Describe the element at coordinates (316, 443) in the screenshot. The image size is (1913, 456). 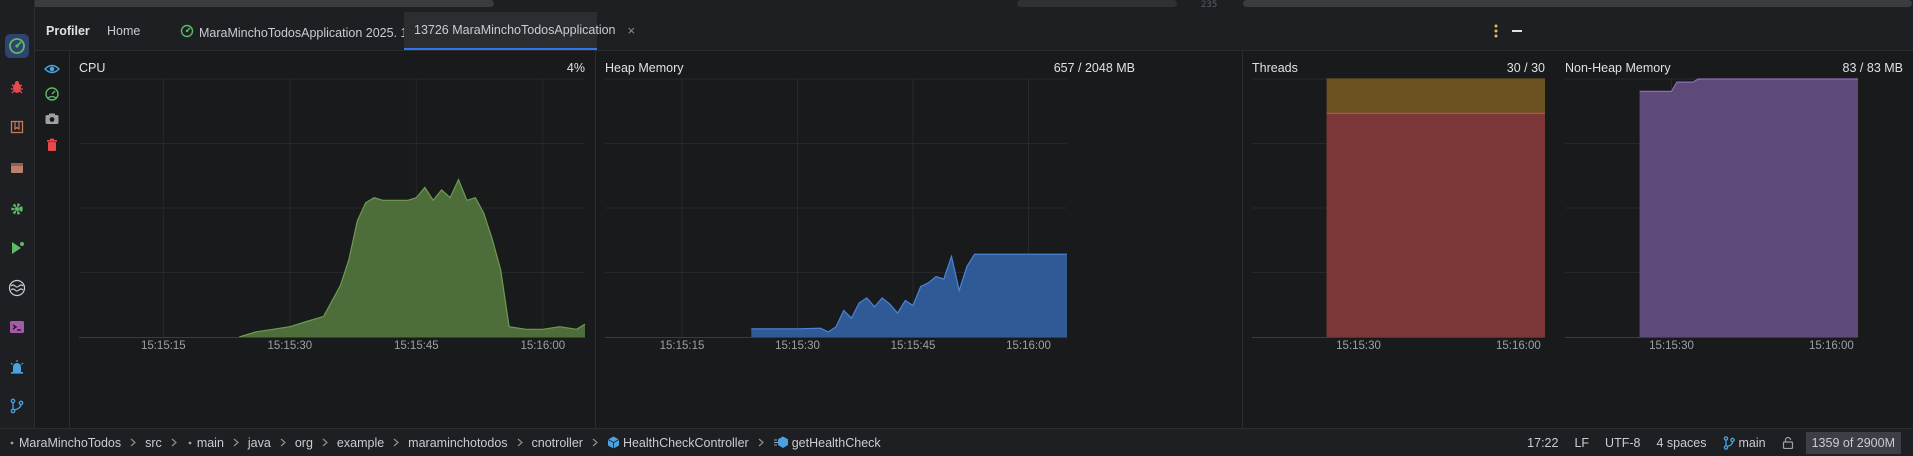
I see `breadcrumb-item: org` at that location.